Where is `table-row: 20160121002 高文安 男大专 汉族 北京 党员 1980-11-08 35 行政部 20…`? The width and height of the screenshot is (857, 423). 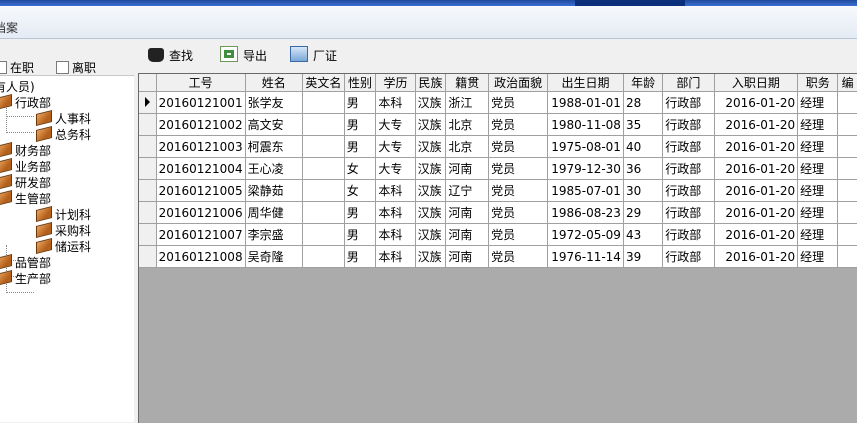
table-row: 20160121002 高文安 男大专 汉族 北京 党员 1980-11-08 35 行政部 20… is located at coordinates (498, 124).